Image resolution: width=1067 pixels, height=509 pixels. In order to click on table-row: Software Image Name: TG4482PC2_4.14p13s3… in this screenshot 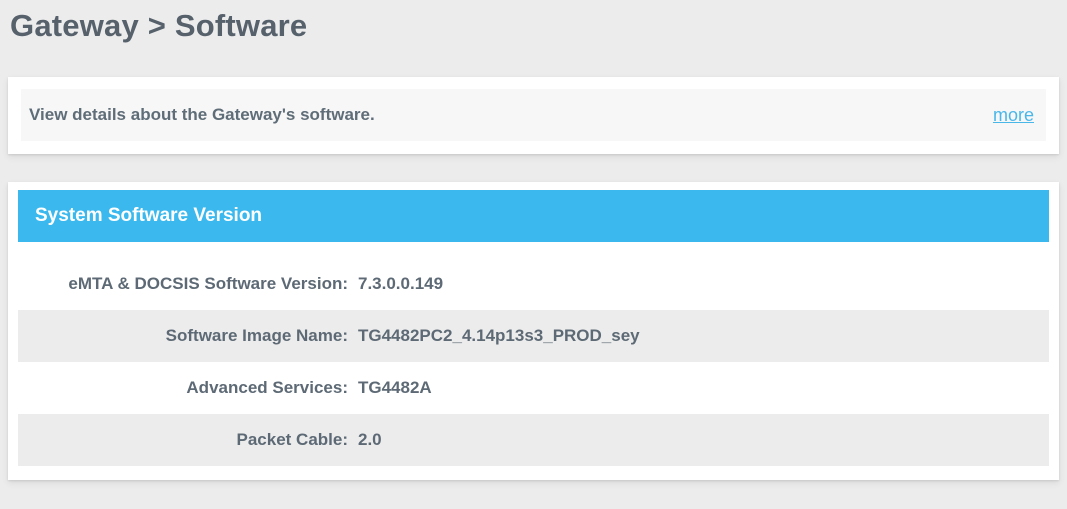, I will do `click(533, 336)`.